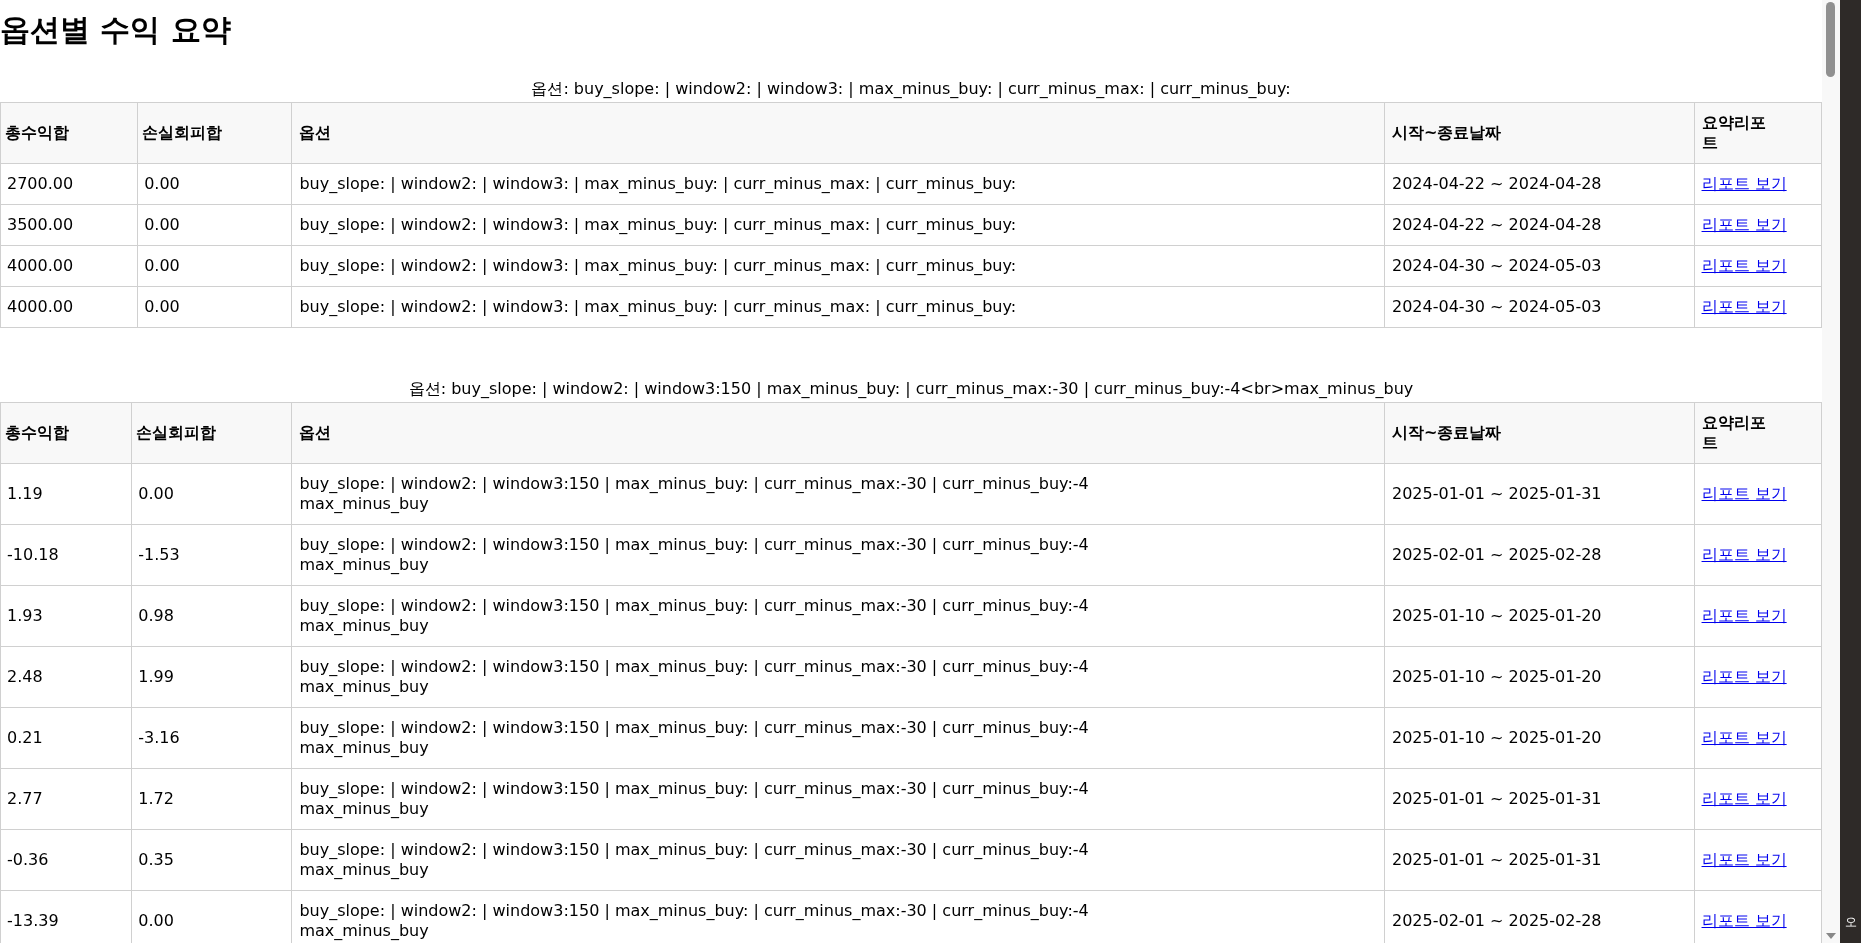  I want to click on table-cell: 2700.00, so click(69, 184).